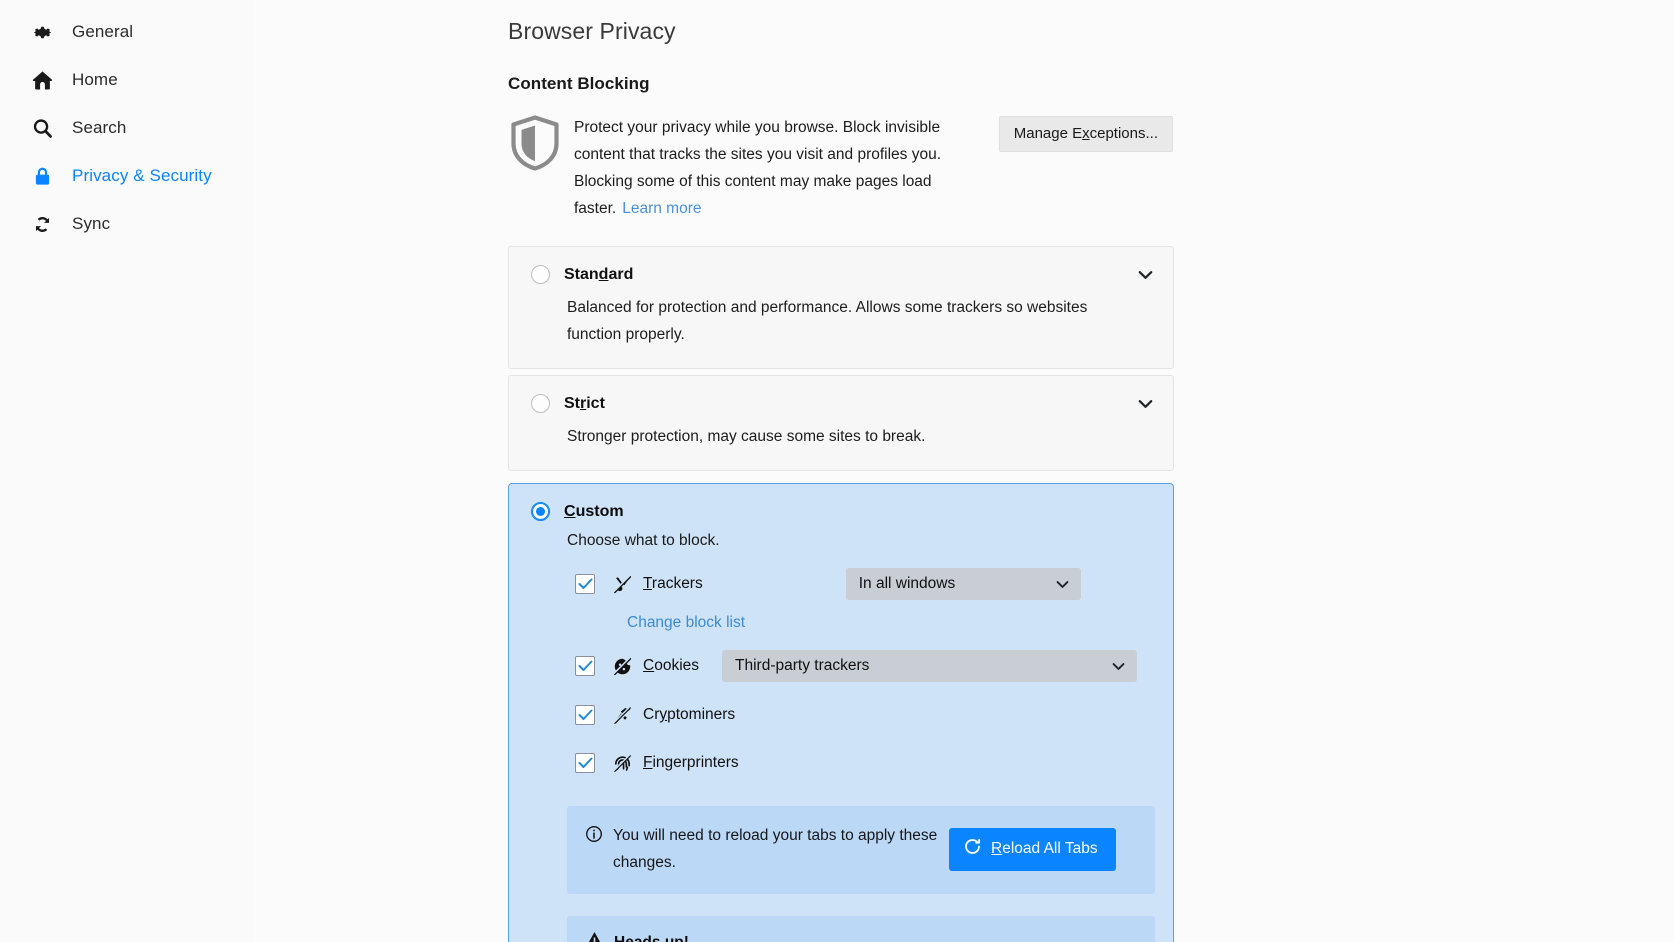  What do you see at coordinates (860, 936) in the screenshot?
I see `heads-up-header: Heads up!` at bounding box center [860, 936].